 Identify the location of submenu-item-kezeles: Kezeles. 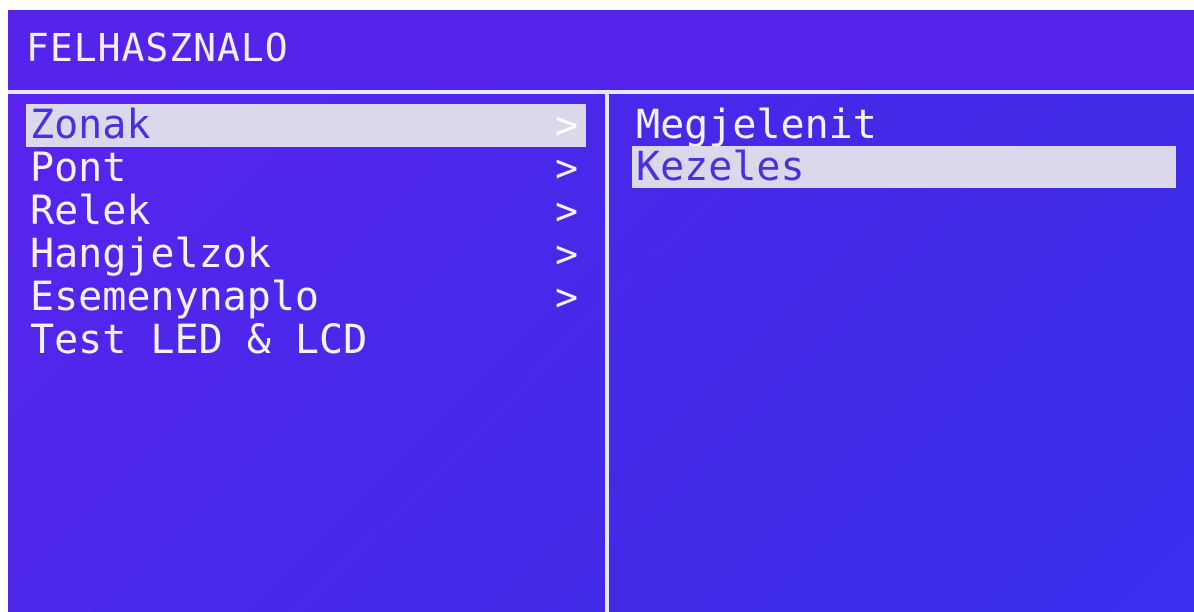
(904, 167).